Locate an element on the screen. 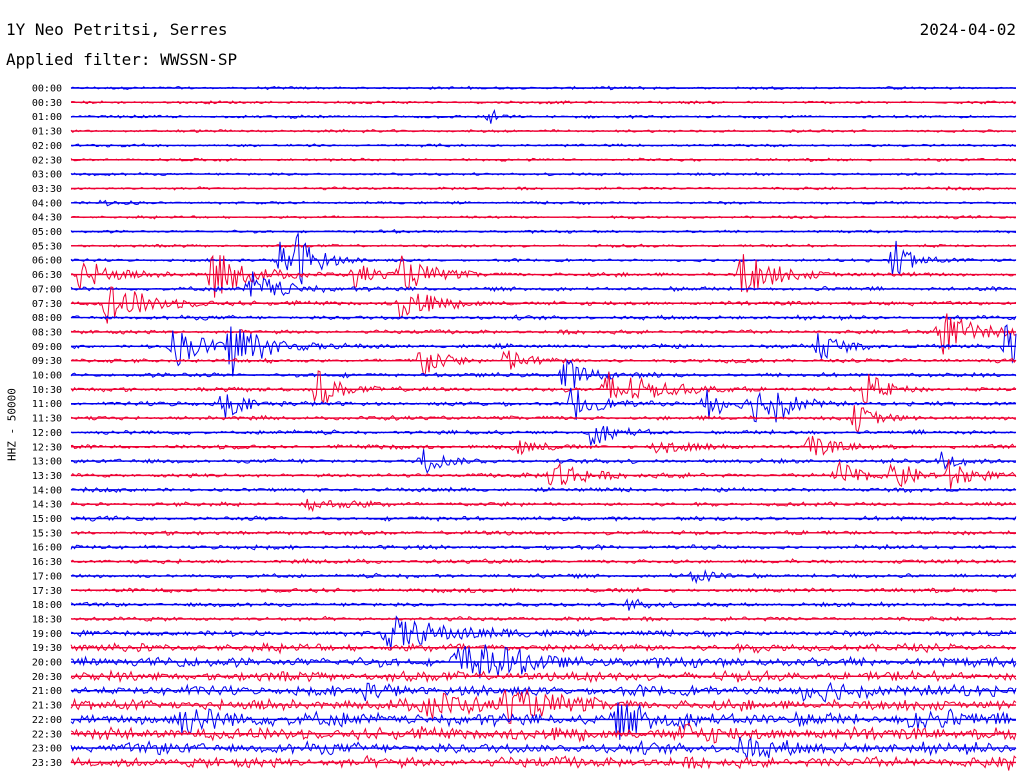 Image resolution: width=1024 pixels, height=780 pixels. trace-time-label: 01:30 is located at coordinates (47, 132).